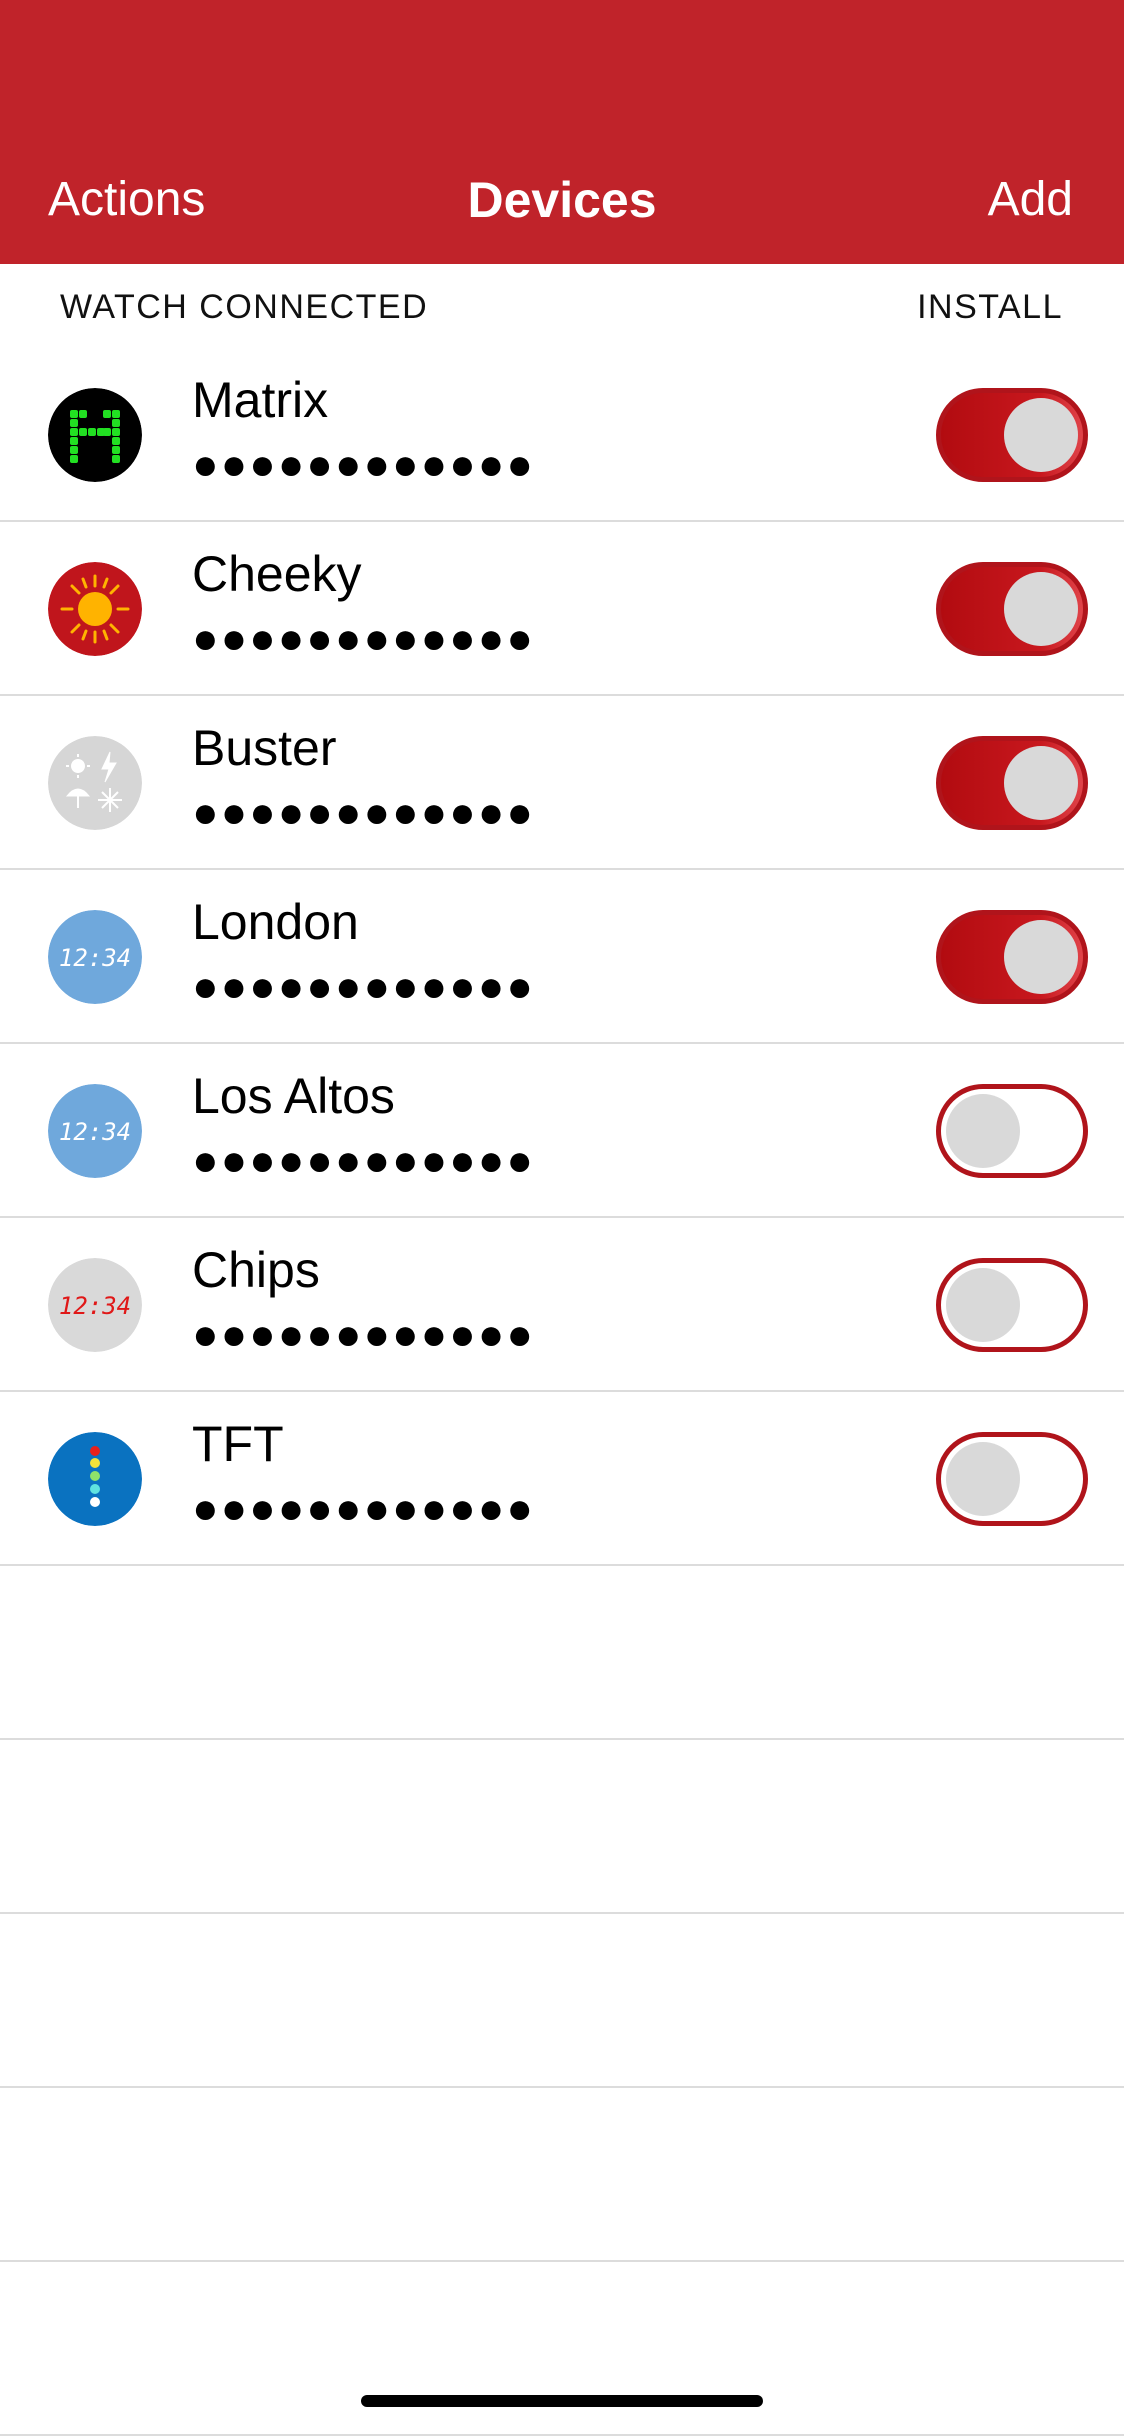 The height and width of the screenshot is (2436, 1124). Describe the element at coordinates (562, 200) in the screenshot. I see `page-title: Devices` at that location.